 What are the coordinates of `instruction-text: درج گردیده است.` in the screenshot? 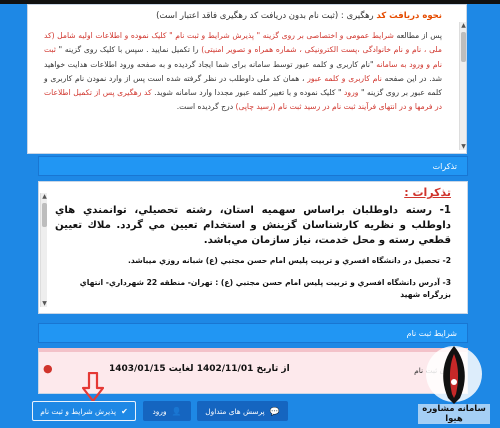 It's located at (206, 107).